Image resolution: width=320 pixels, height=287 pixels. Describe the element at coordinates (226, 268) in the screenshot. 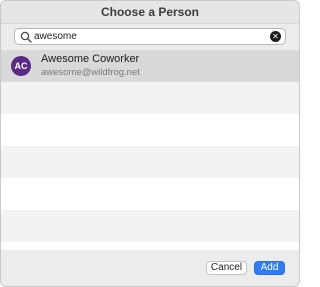

I see `cancel-button: Cancel` at that location.